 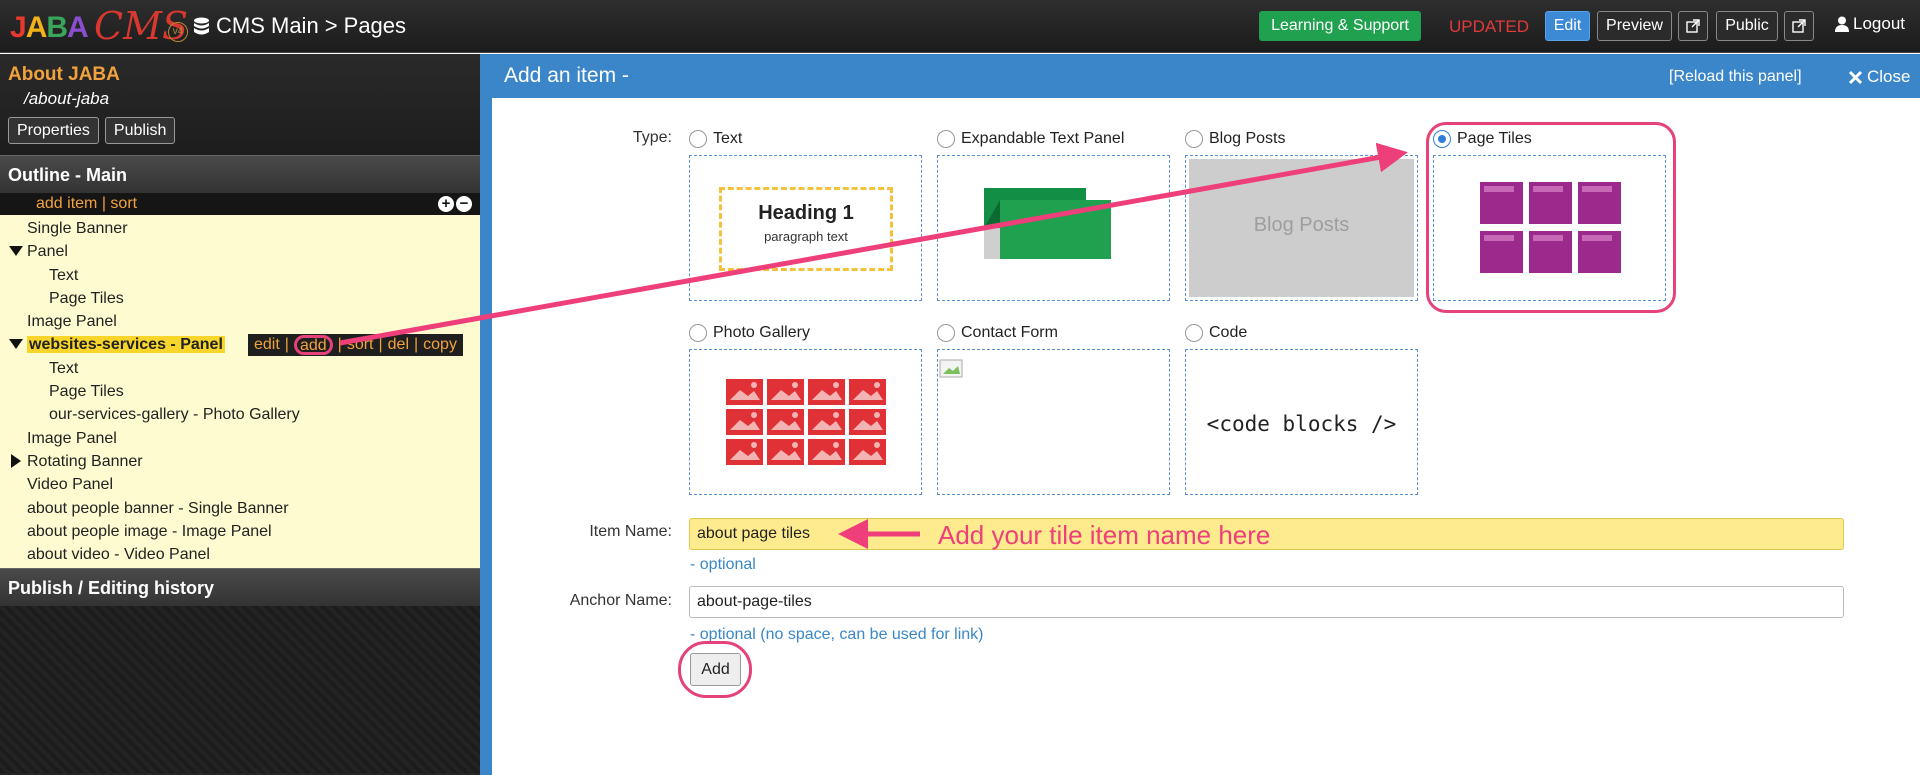 What do you see at coordinates (1340, 26) in the screenshot?
I see `learning-support-button: Learning & Support` at bounding box center [1340, 26].